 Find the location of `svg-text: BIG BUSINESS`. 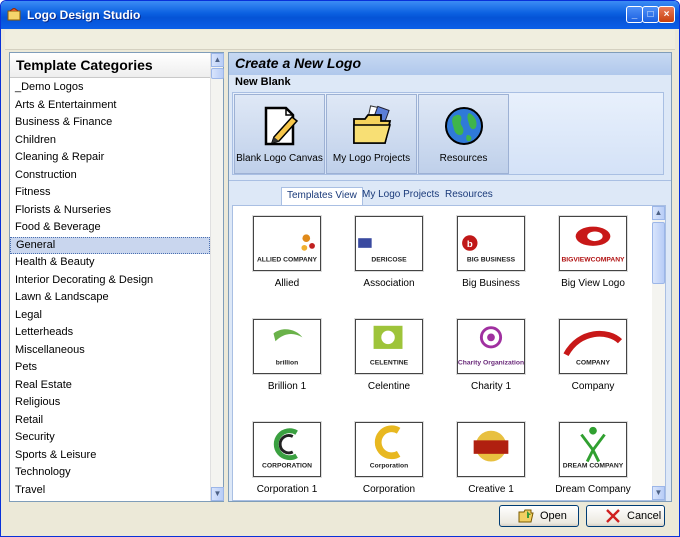

svg-text: BIG BUSINESS is located at coordinates (491, 259).